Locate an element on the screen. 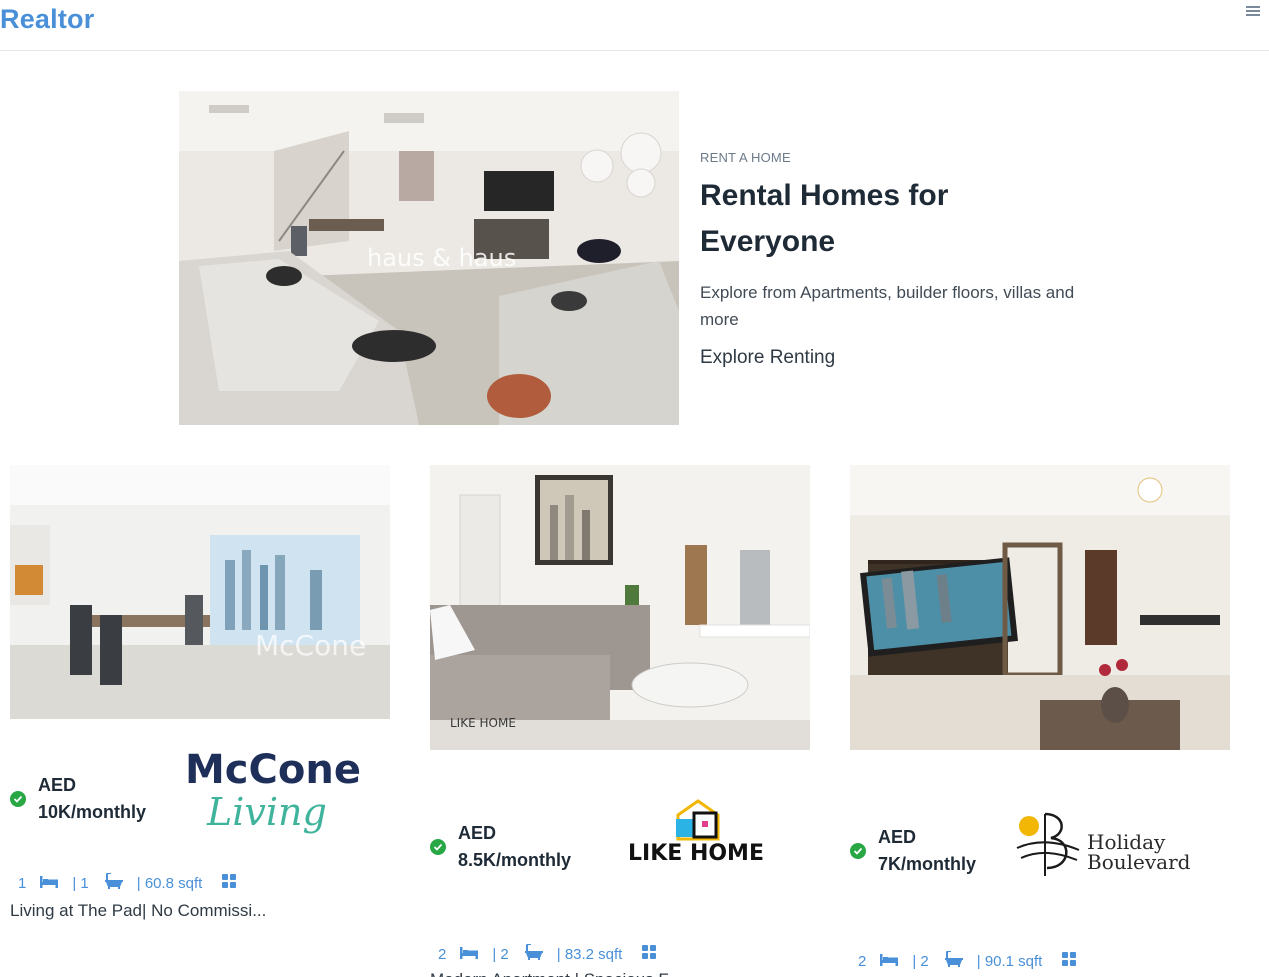 The height and width of the screenshot is (977, 1269). agency-logo-likehome: LIKE HOME is located at coordinates (698, 833).